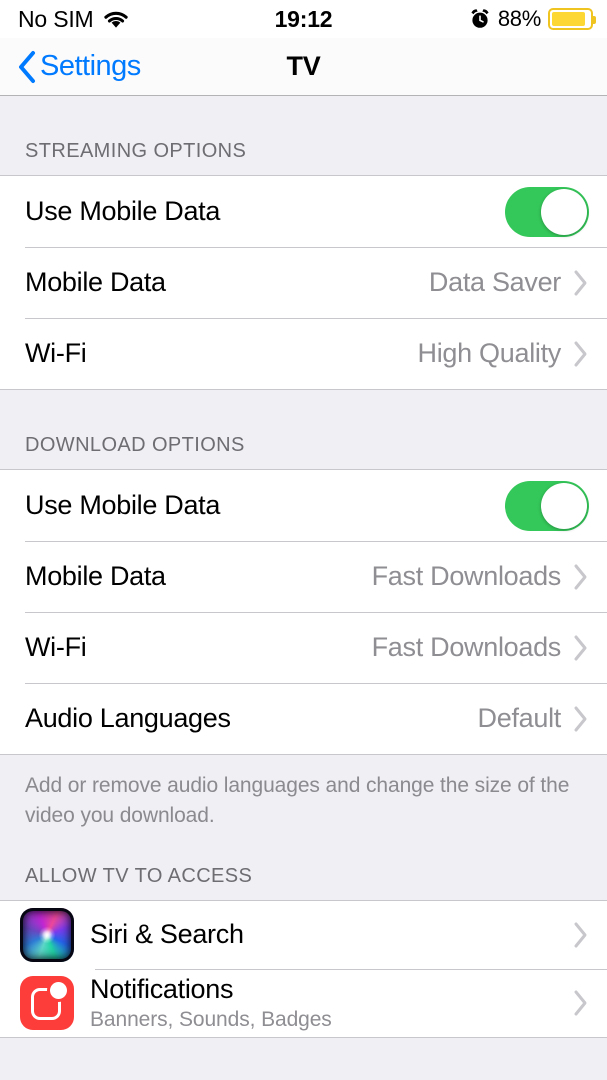  I want to click on navigation-bar: Settings TV, so click(303, 67).